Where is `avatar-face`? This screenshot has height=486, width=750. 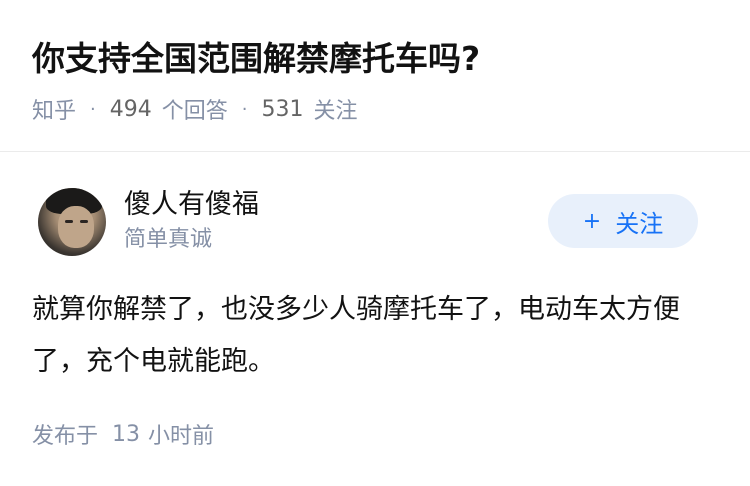 avatar-face is located at coordinates (76, 227).